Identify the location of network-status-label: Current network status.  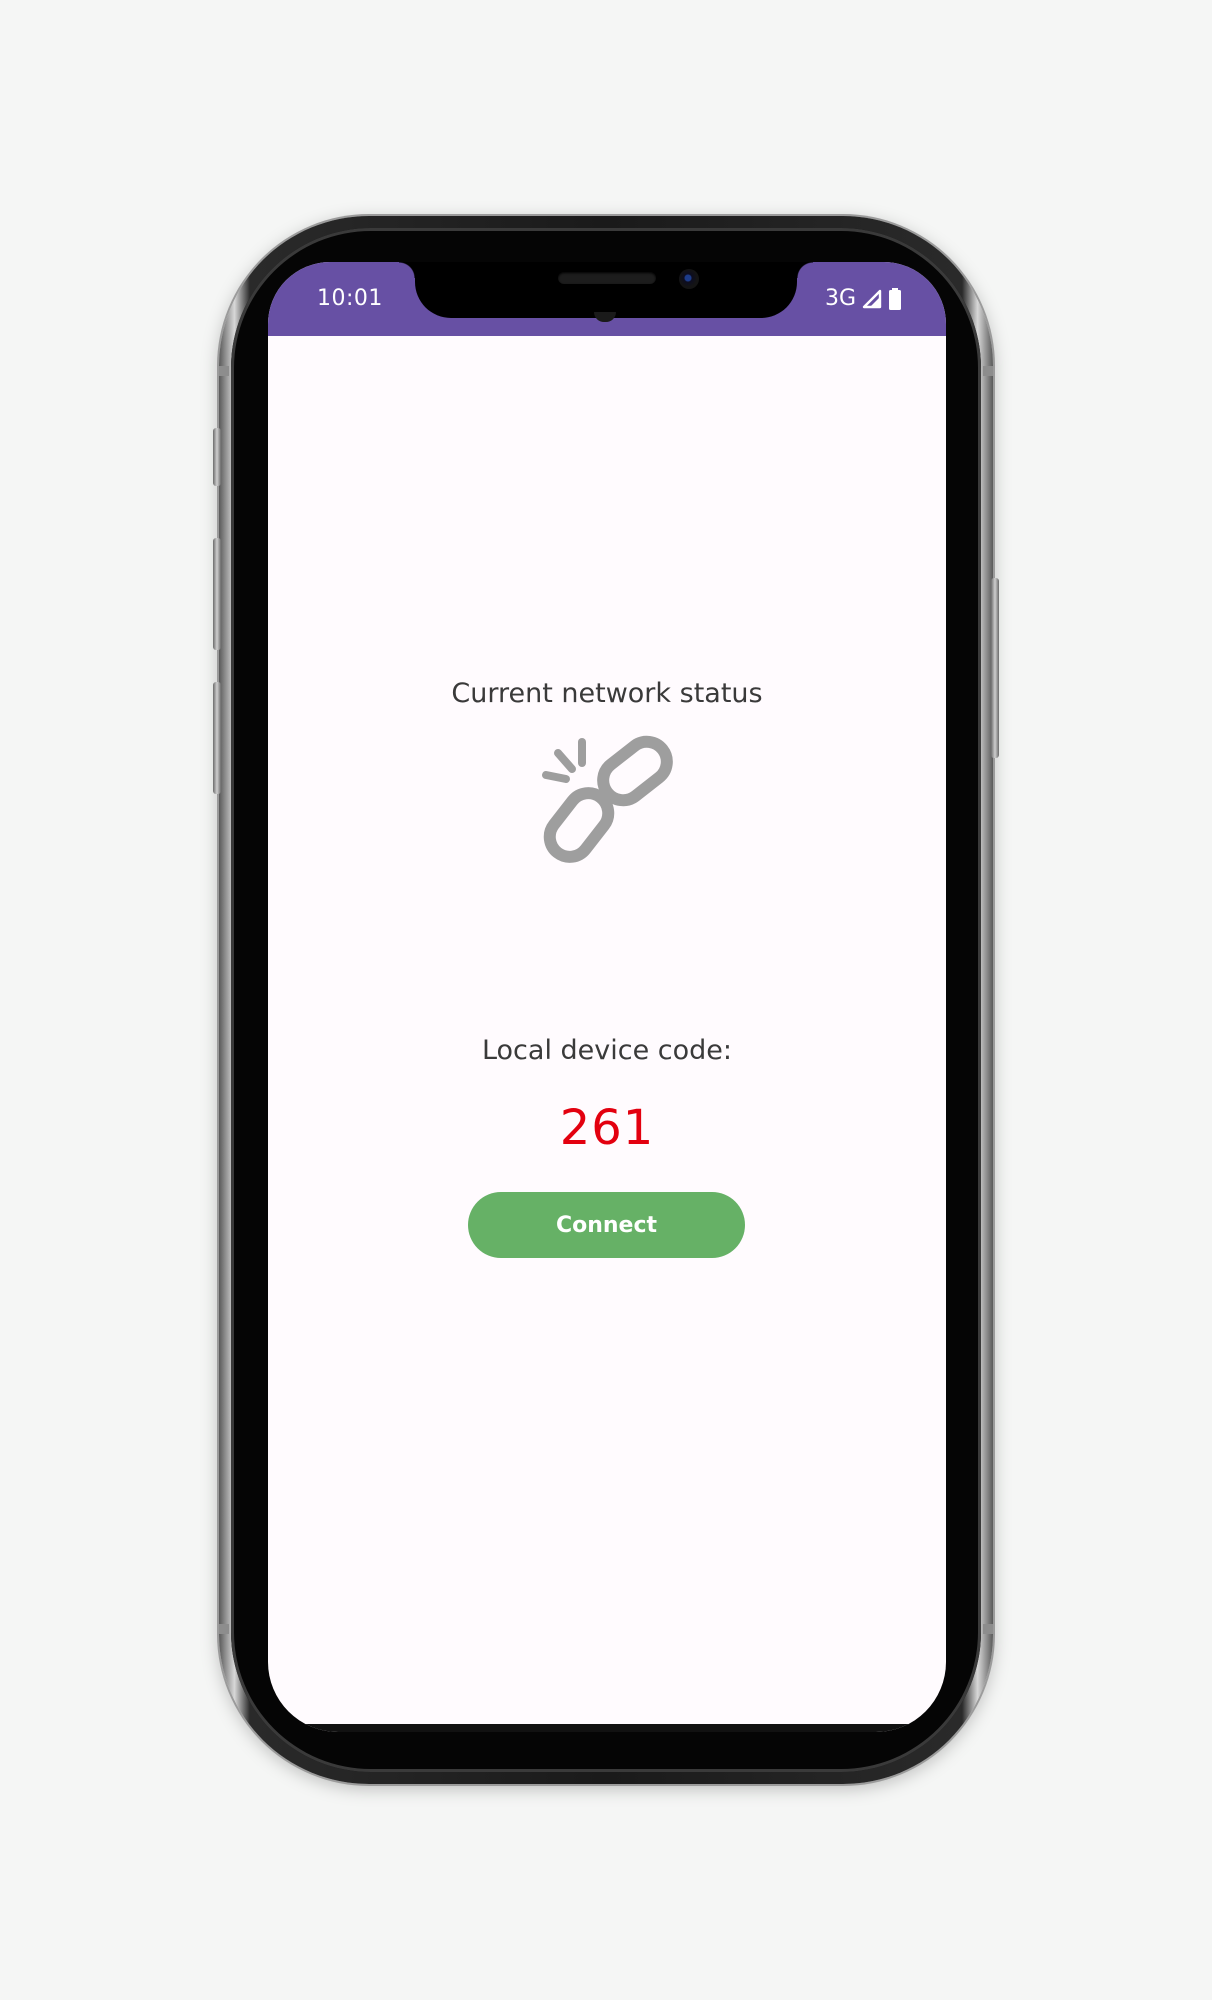
(607, 693).